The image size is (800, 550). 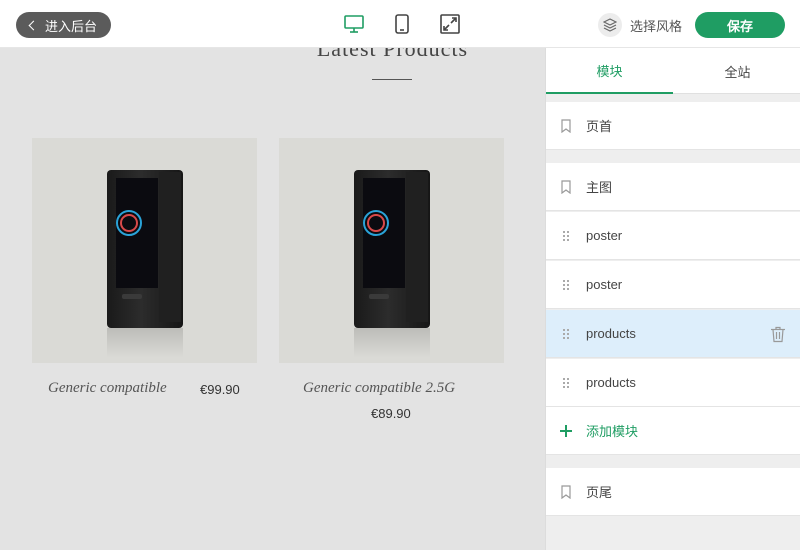 What do you see at coordinates (673, 334) in the screenshot?
I see `module-row-selected: products` at bounding box center [673, 334].